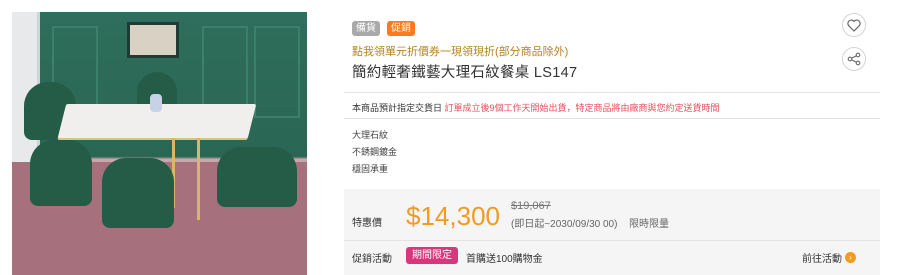  Describe the element at coordinates (850, 257) in the screenshot. I see `chevron-right-icon: ›` at that location.